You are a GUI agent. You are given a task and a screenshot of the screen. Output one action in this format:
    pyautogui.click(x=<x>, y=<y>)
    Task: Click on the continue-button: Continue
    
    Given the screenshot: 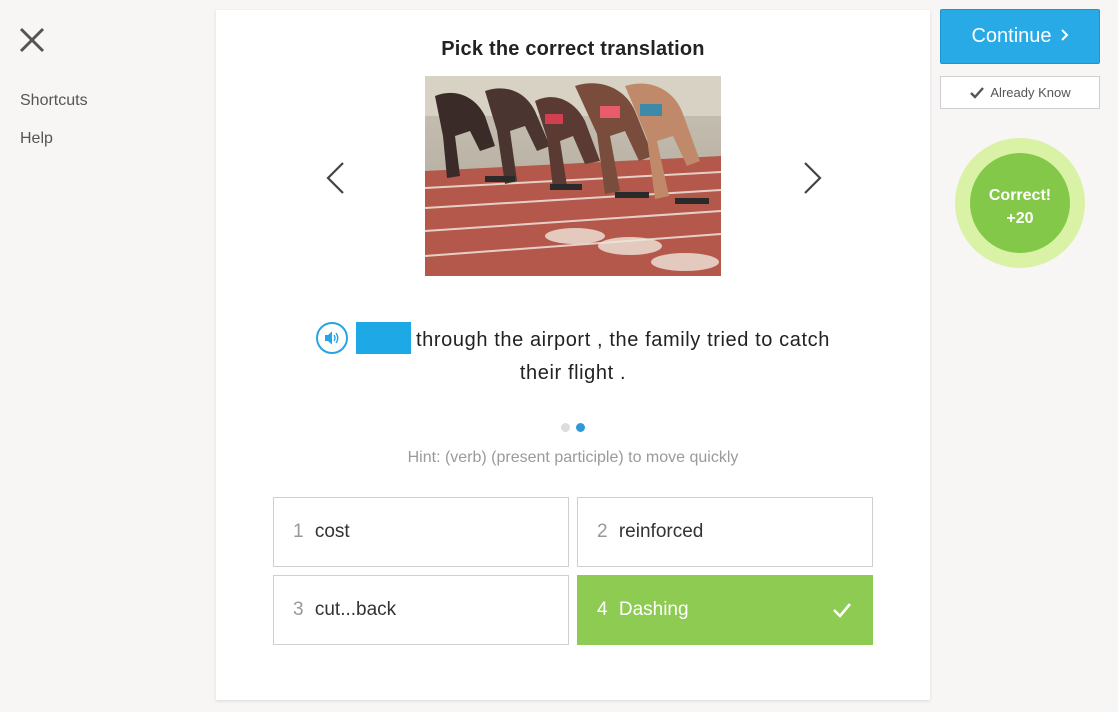 What is the action you would take?
    pyautogui.click(x=1020, y=36)
    